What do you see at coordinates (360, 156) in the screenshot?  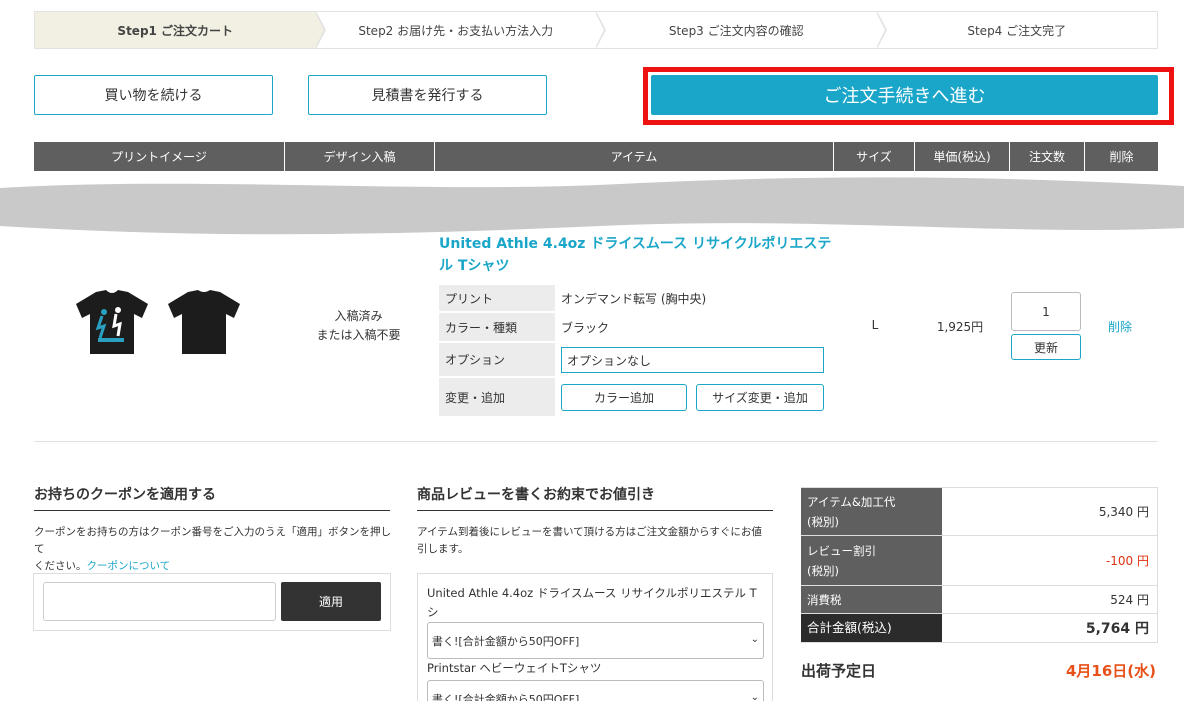 I see `col-design: デザイン入稿` at bounding box center [360, 156].